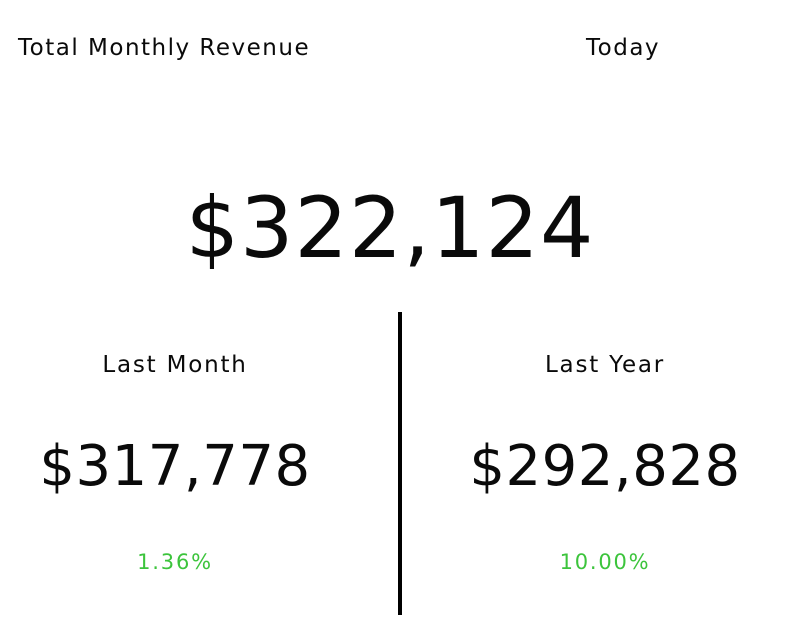 Image resolution: width=800 pixels, height=618 pixels. What do you see at coordinates (175, 562) in the screenshot?
I see `comparison-change-percent: 1.36%` at bounding box center [175, 562].